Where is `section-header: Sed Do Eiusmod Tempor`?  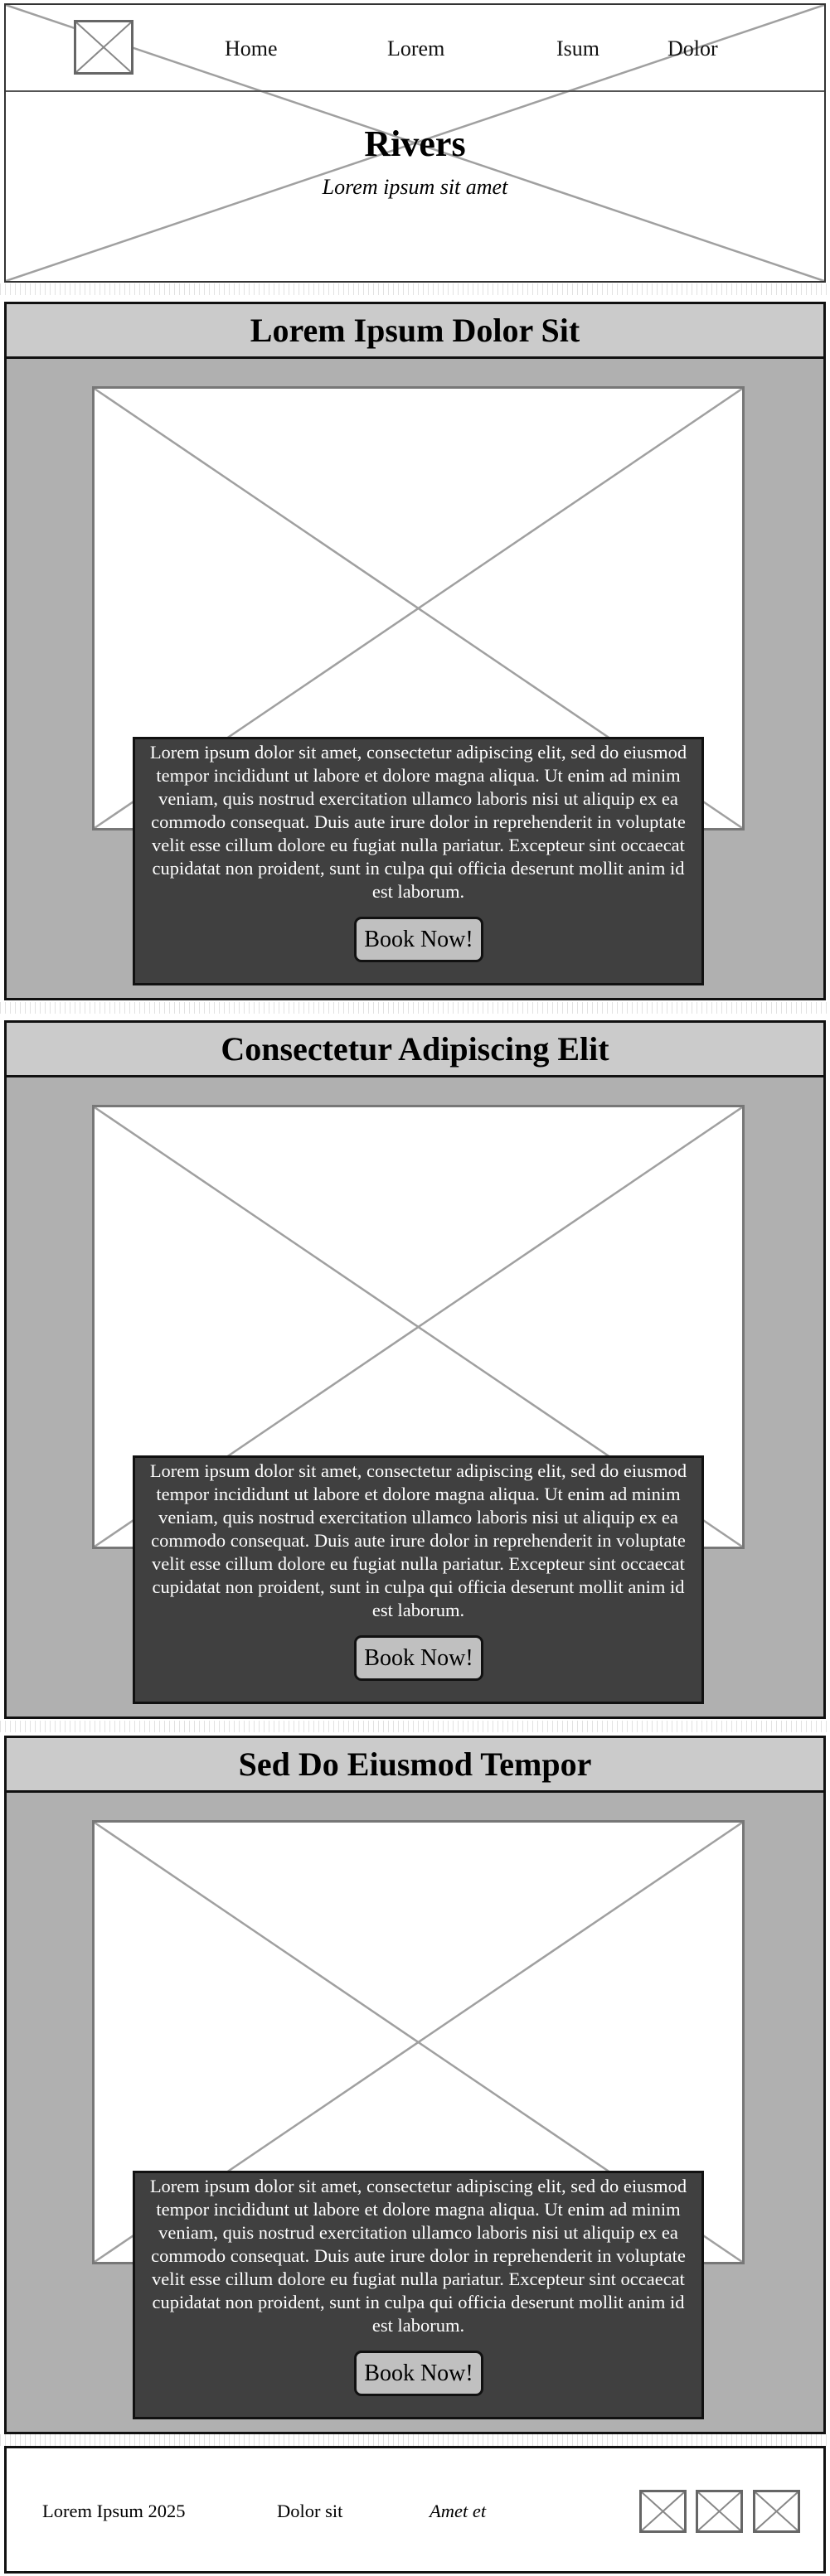
section-header: Sed Do Eiusmod Tempor is located at coordinates (415, 1765).